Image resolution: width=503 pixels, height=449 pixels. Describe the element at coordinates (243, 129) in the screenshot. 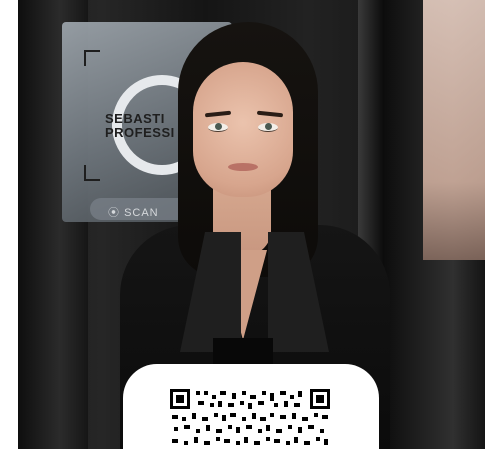

I see `face` at that location.